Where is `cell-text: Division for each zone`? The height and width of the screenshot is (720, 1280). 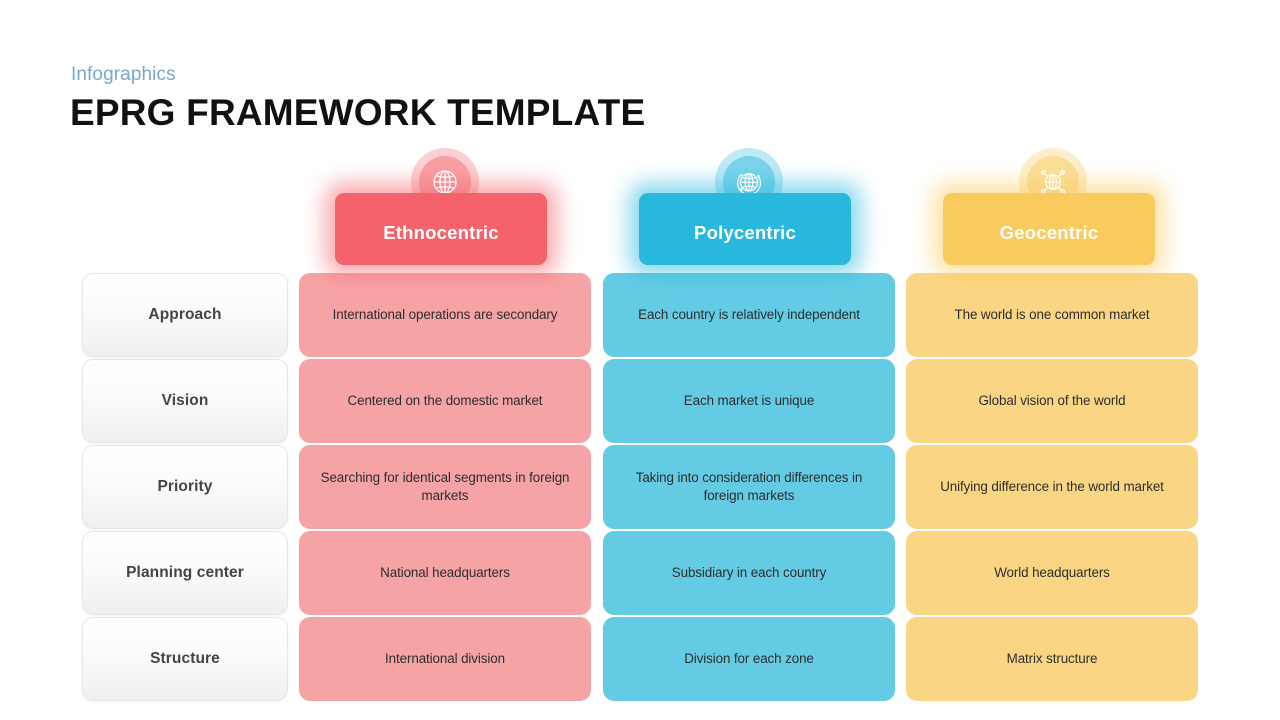 cell-text: Division for each zone is located at coordinates (749, 659).